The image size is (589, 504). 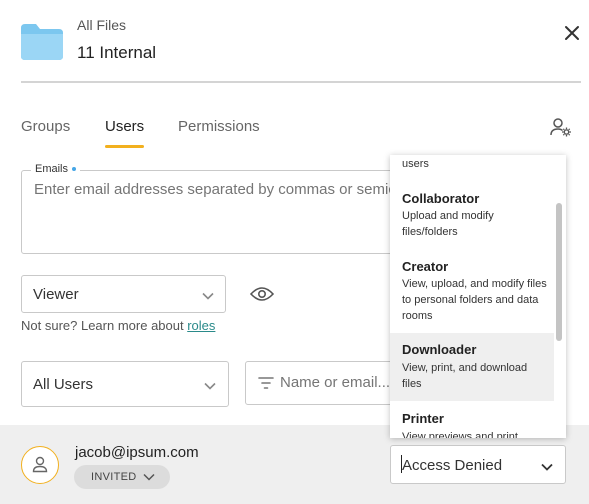 I want to click on users-filter-value: All Users, so click(x=63, y=384).